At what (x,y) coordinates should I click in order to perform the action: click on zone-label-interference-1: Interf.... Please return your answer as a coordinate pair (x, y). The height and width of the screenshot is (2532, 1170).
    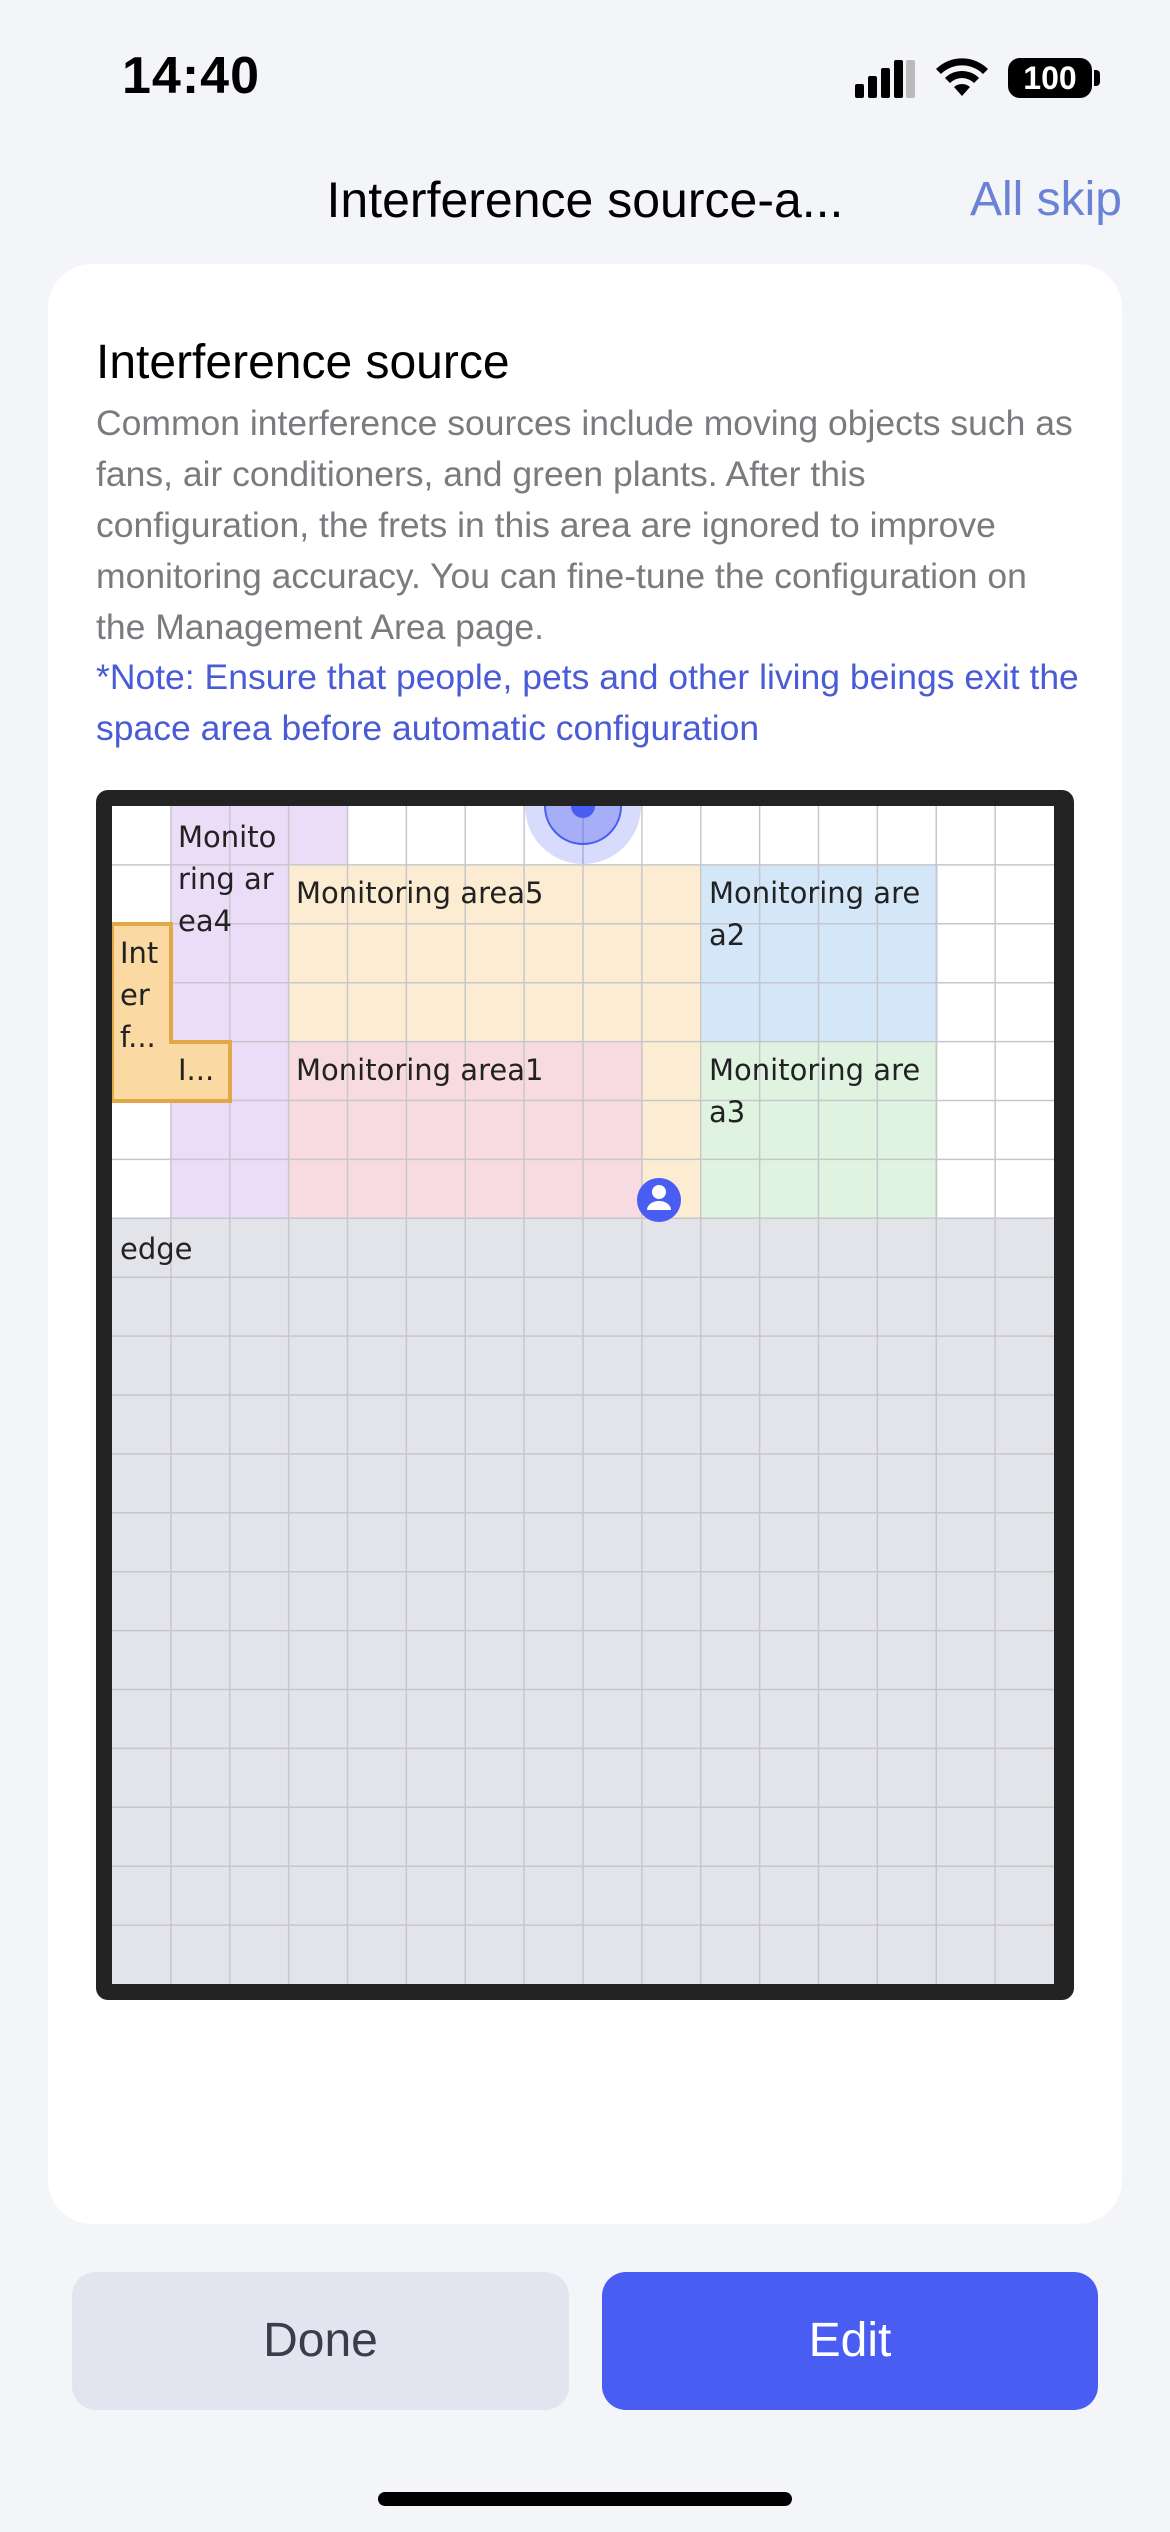
    Looking at the image, I should click on (139, 995).